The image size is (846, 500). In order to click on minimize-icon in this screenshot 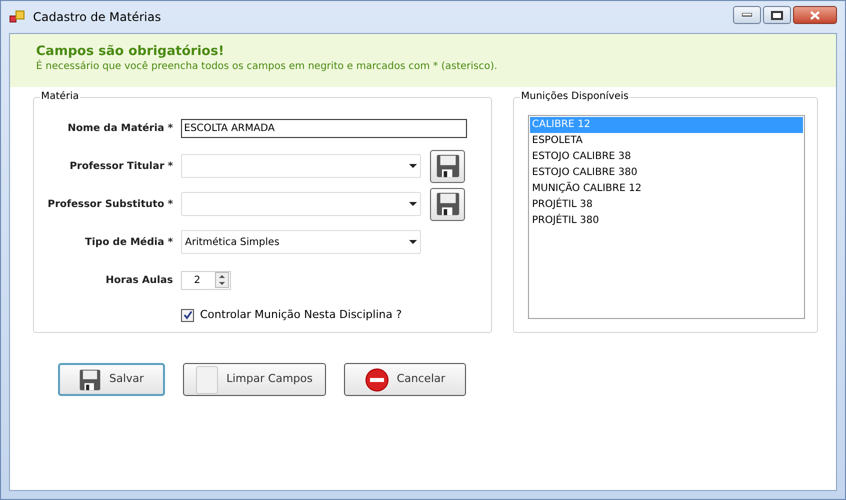, I will do `click(747, 15)`.